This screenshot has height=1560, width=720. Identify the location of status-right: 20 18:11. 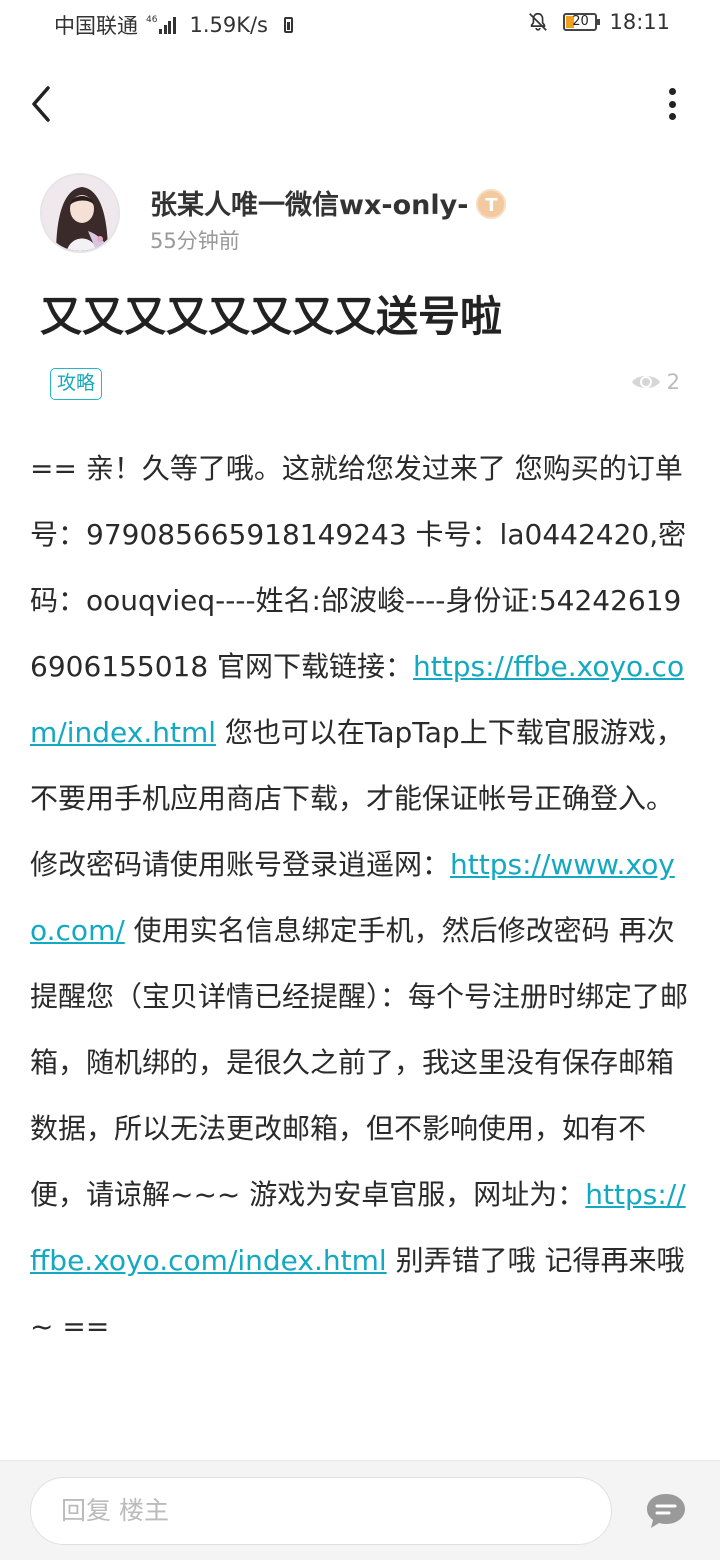
(598, 22).